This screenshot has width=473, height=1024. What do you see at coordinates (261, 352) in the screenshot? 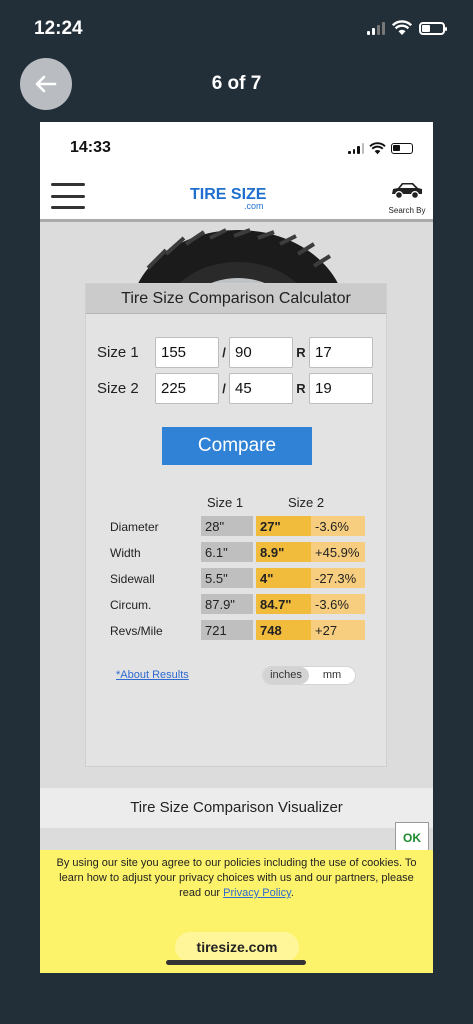
I see `size1-ratio-input: 90` at bounding box center [261, 352].